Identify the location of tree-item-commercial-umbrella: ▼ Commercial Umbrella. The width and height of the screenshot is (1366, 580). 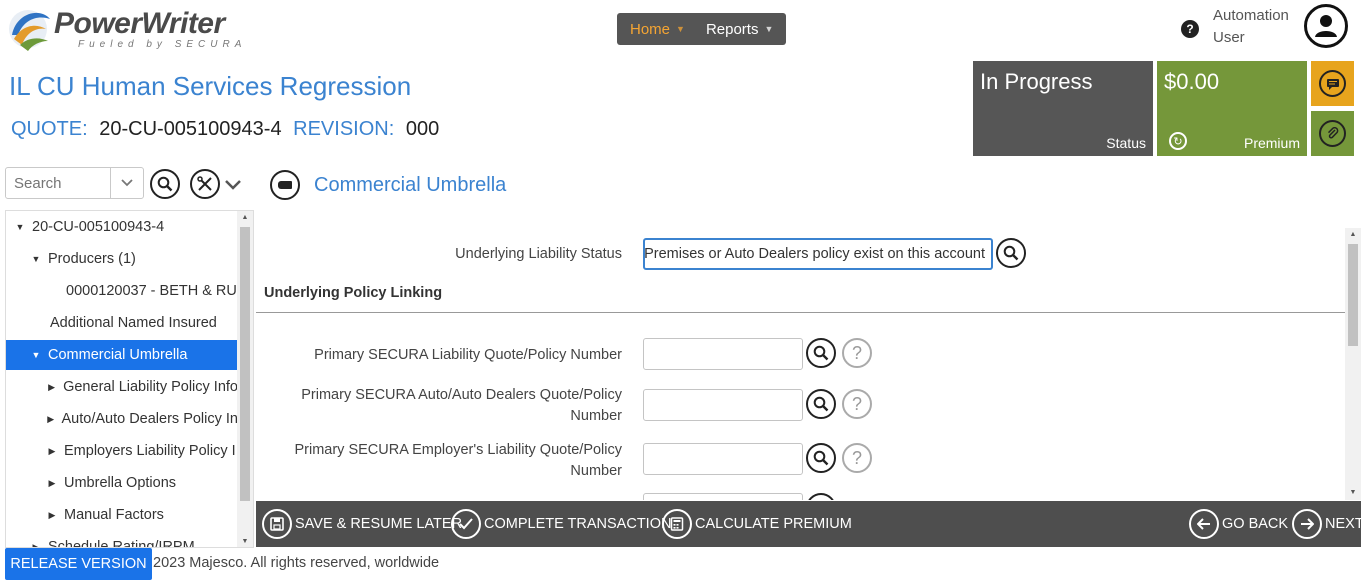
(122, 355).